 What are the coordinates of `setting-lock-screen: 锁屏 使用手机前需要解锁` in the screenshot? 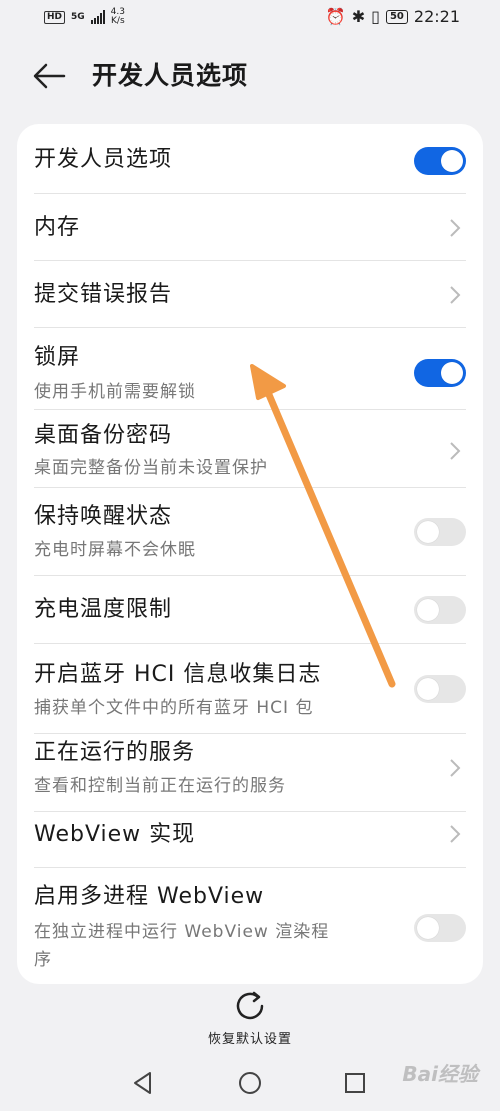 It's located at (250, 369).